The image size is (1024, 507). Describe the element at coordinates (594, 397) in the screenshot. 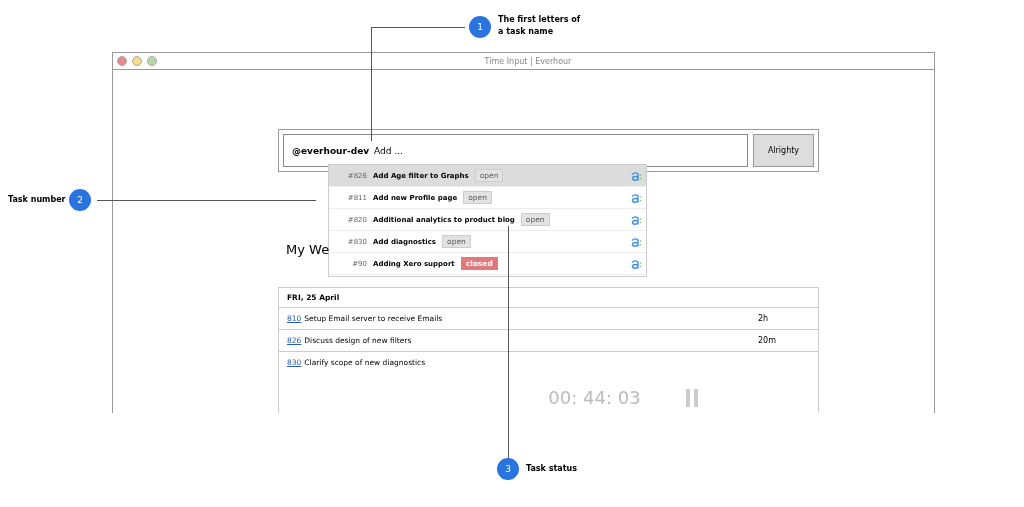

I see `timer-text: 00: 44: 03` at that location.